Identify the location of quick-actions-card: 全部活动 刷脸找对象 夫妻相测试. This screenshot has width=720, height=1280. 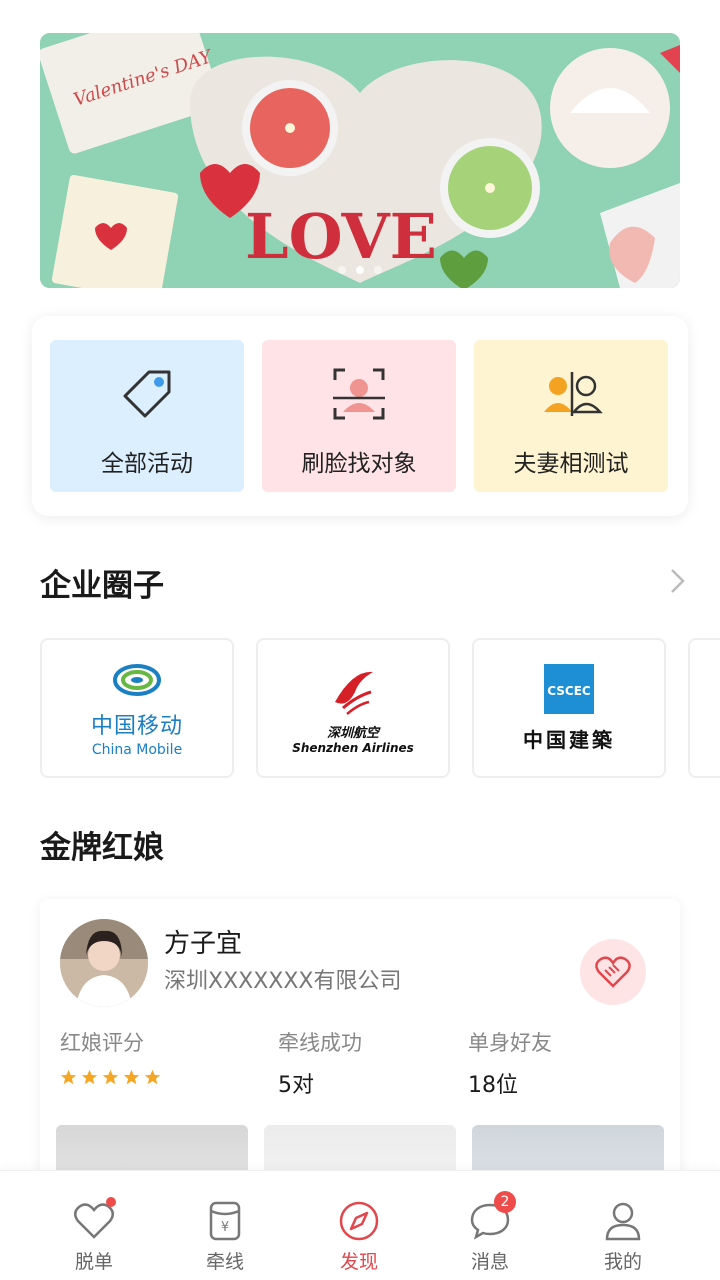
(360, 416).